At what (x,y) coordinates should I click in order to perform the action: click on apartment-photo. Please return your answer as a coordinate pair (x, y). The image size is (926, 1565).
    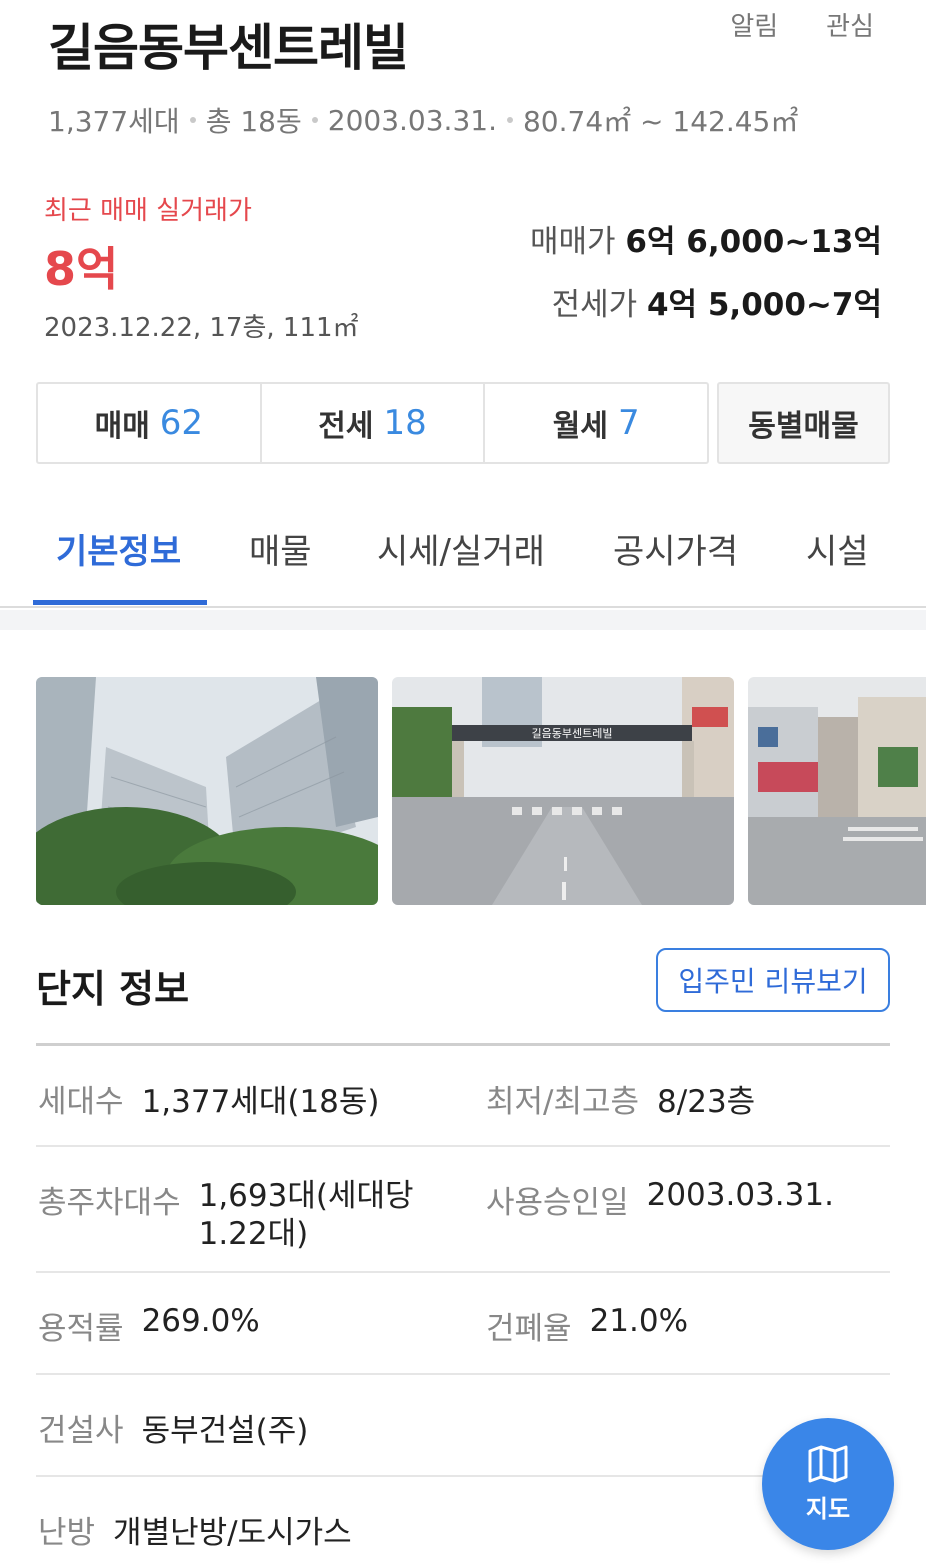
    Looking at the image, I should click on (207, 791).